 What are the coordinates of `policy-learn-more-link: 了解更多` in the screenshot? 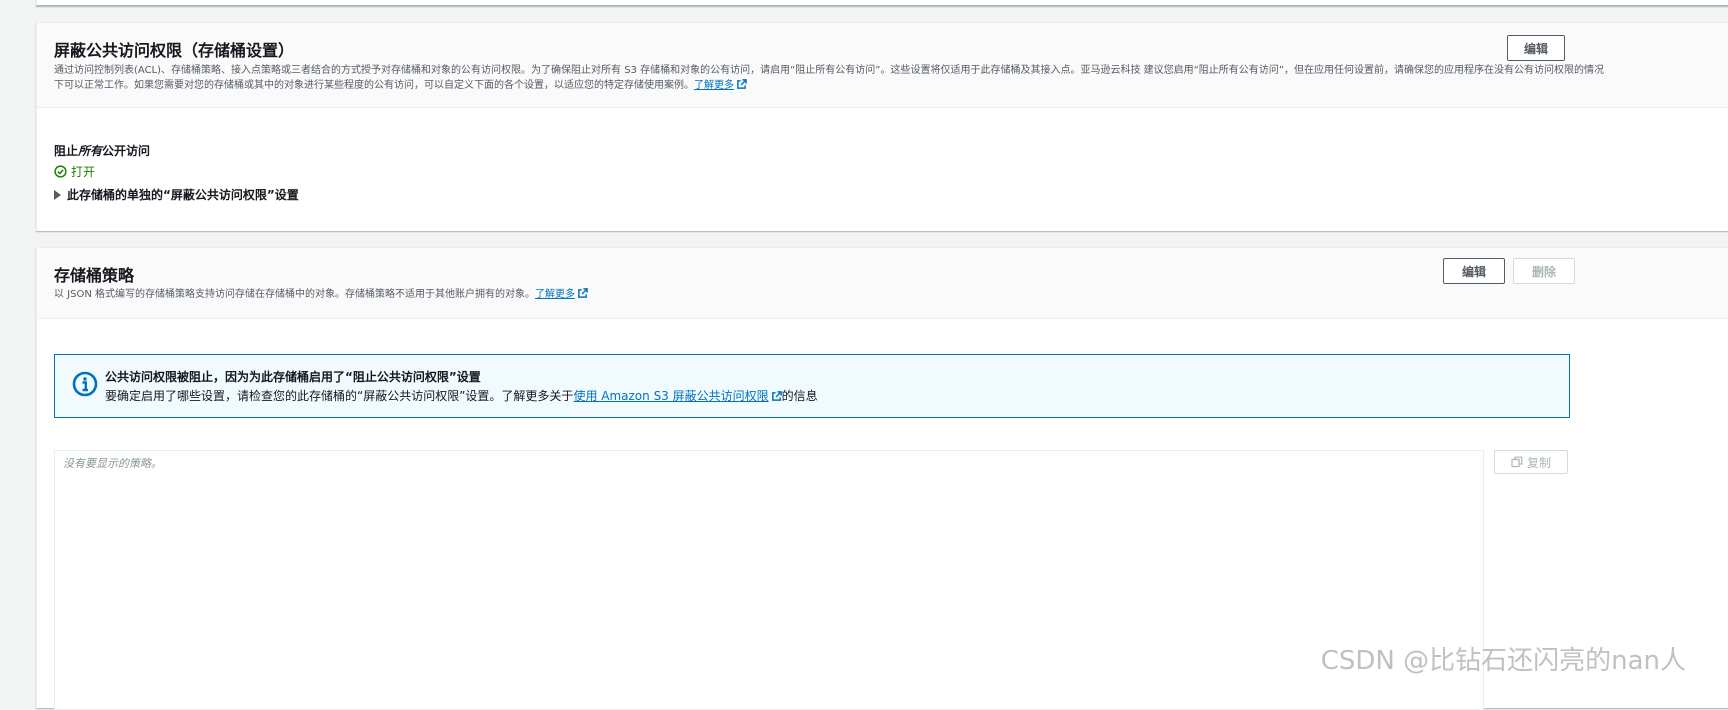 It's located at (561, 294).